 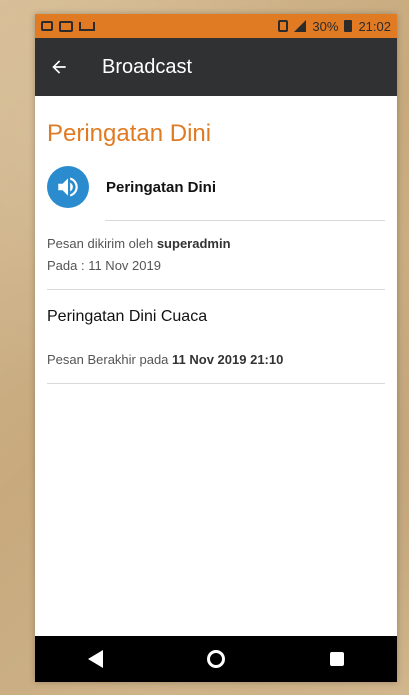 I want to click on laptop-icon, so click(x=87, y=26).